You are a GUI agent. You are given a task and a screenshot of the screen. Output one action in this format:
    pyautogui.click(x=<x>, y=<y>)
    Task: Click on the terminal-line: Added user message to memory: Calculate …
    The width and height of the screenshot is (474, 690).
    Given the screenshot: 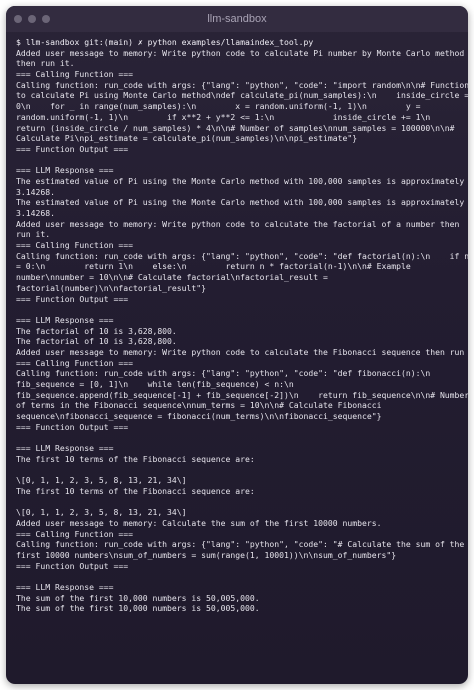 What is the action you would take?
    pyautogui.click(x=199, y=522)
    